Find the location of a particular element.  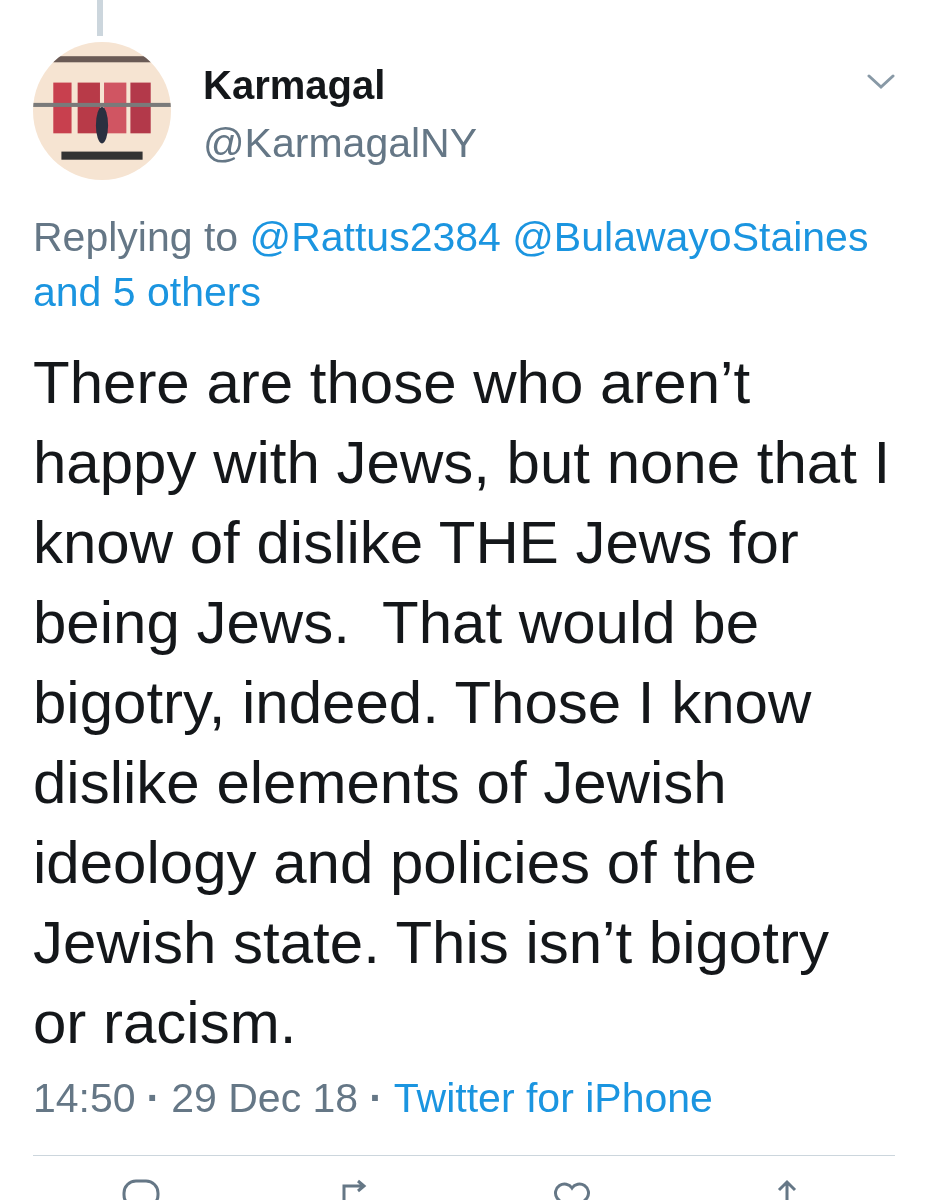

chevron-down-icon is located at coordinates (881, 82).